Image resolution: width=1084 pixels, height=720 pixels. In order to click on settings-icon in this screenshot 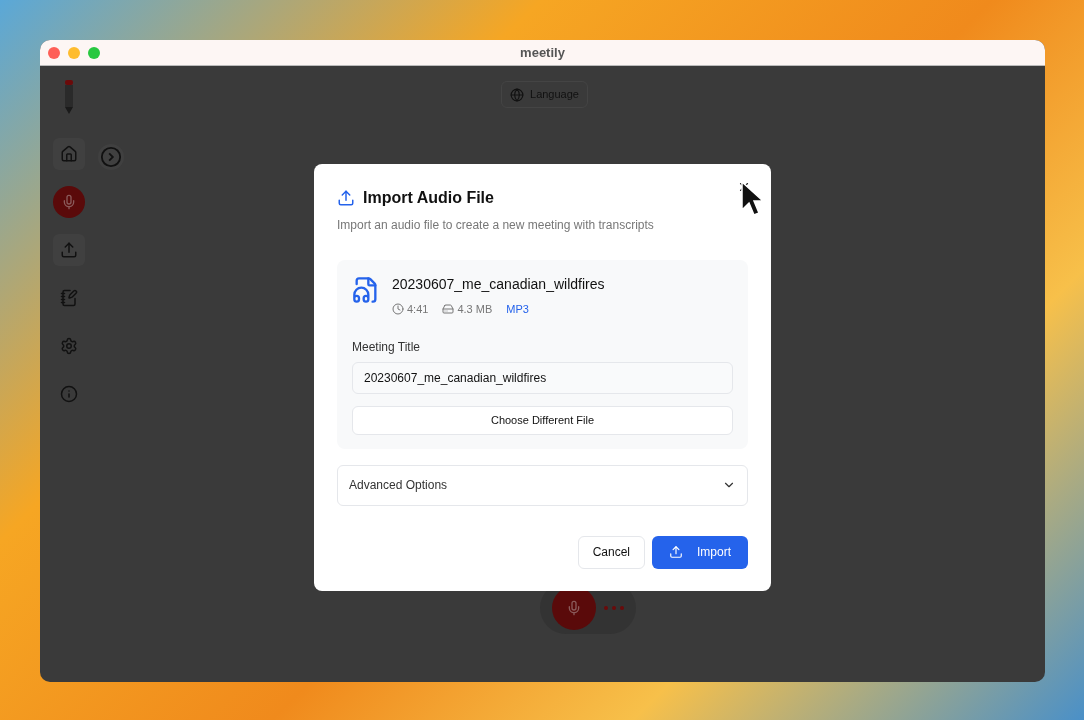, I will do `click(69, 346)`.